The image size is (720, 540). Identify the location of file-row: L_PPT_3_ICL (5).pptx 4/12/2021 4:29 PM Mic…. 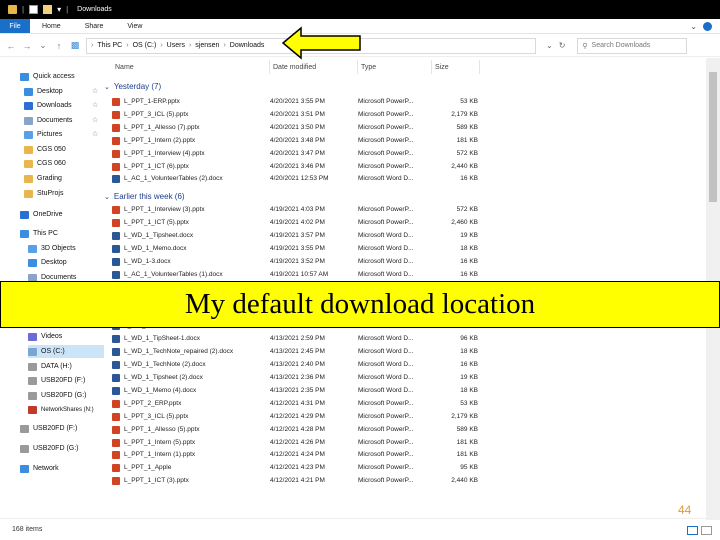
(297, 417).